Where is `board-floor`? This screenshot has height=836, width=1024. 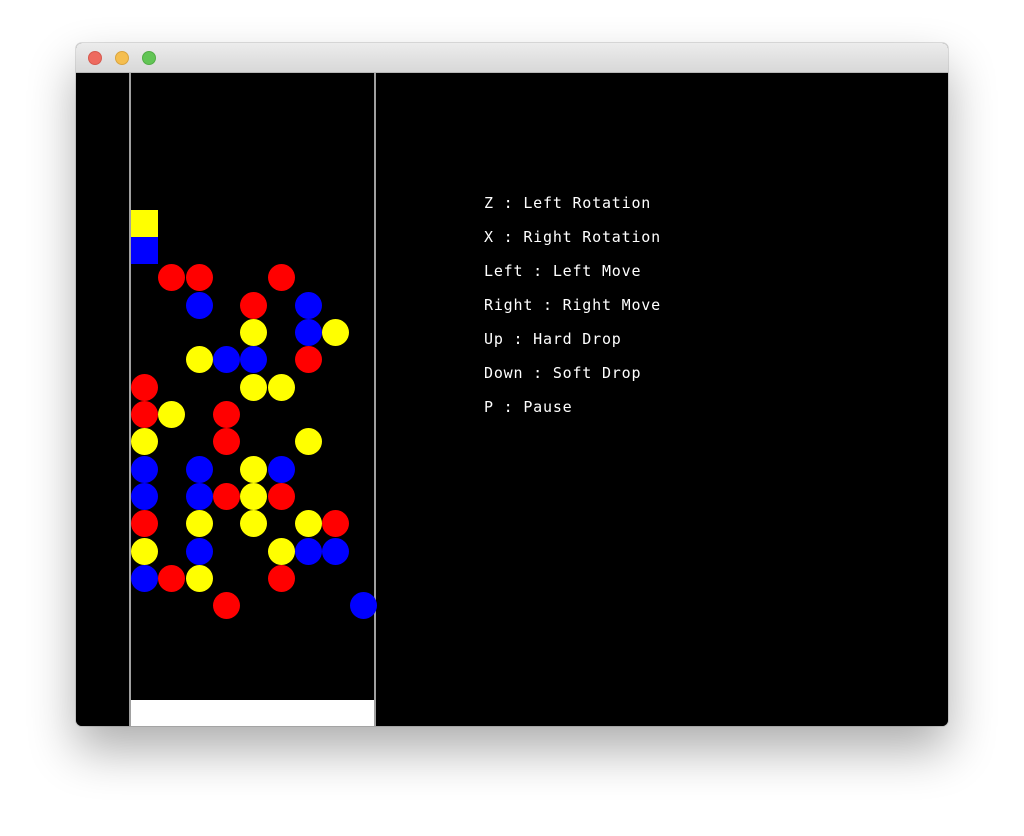 board-floor is located at coordinates (252, 713).